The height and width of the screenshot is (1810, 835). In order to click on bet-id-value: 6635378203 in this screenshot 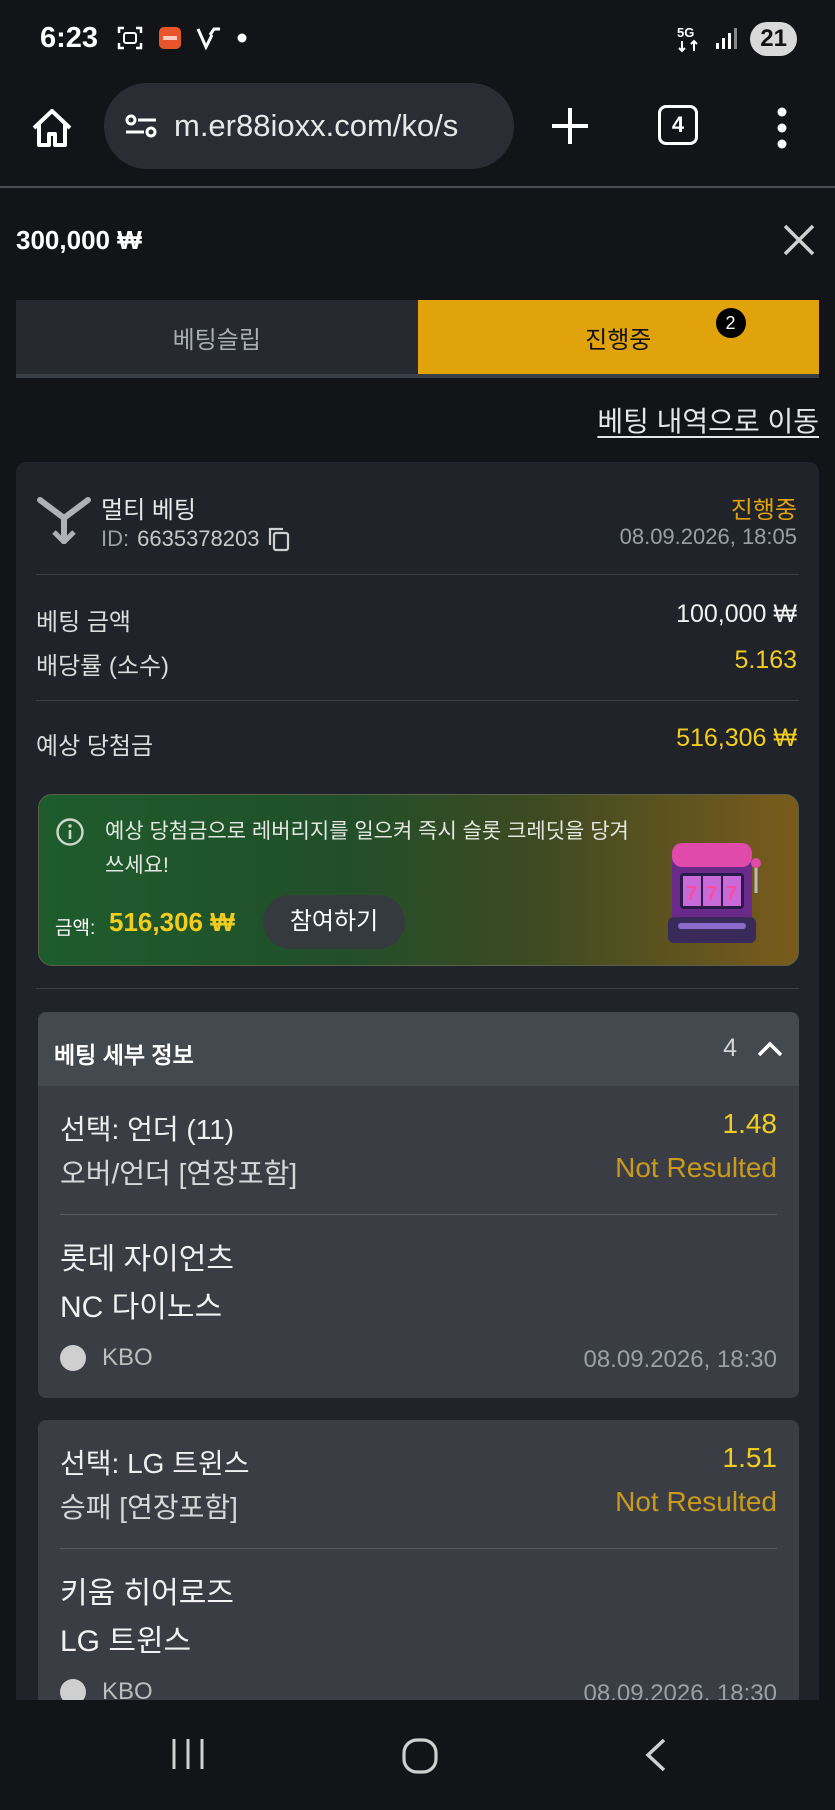, I will do `click(198, 538)`.